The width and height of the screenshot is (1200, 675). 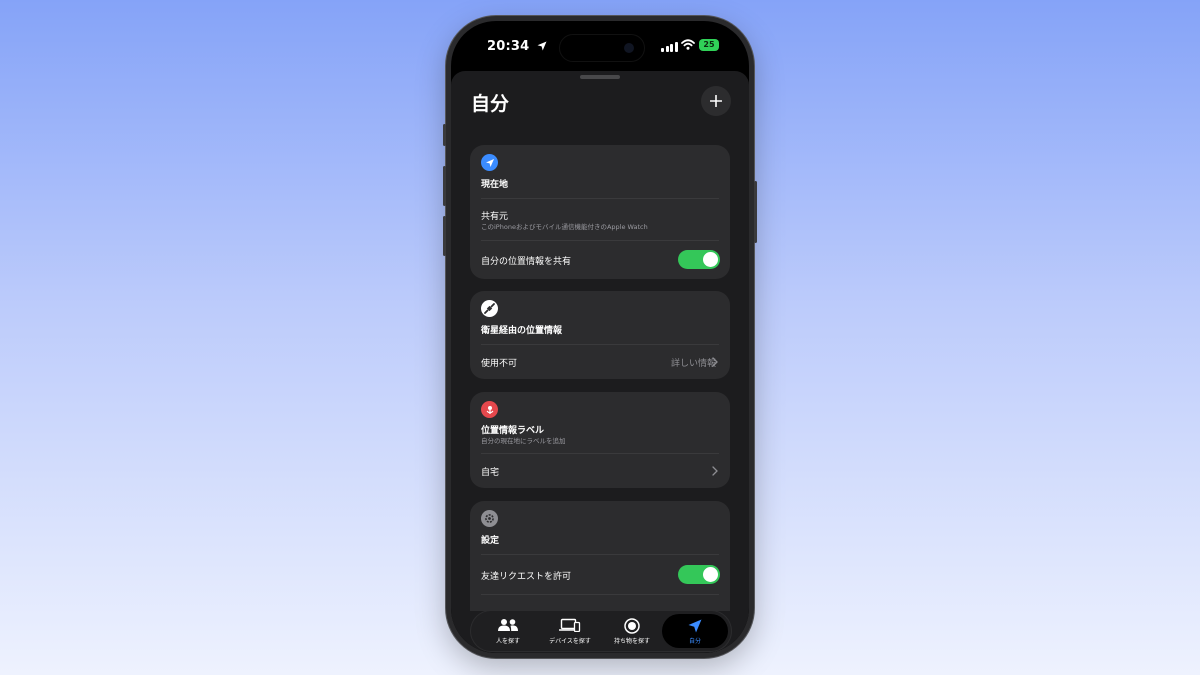 What do you see at coordinates (542, 46) in the screenshot?
I see `location-services-icon` at bounding box center [542, 46].